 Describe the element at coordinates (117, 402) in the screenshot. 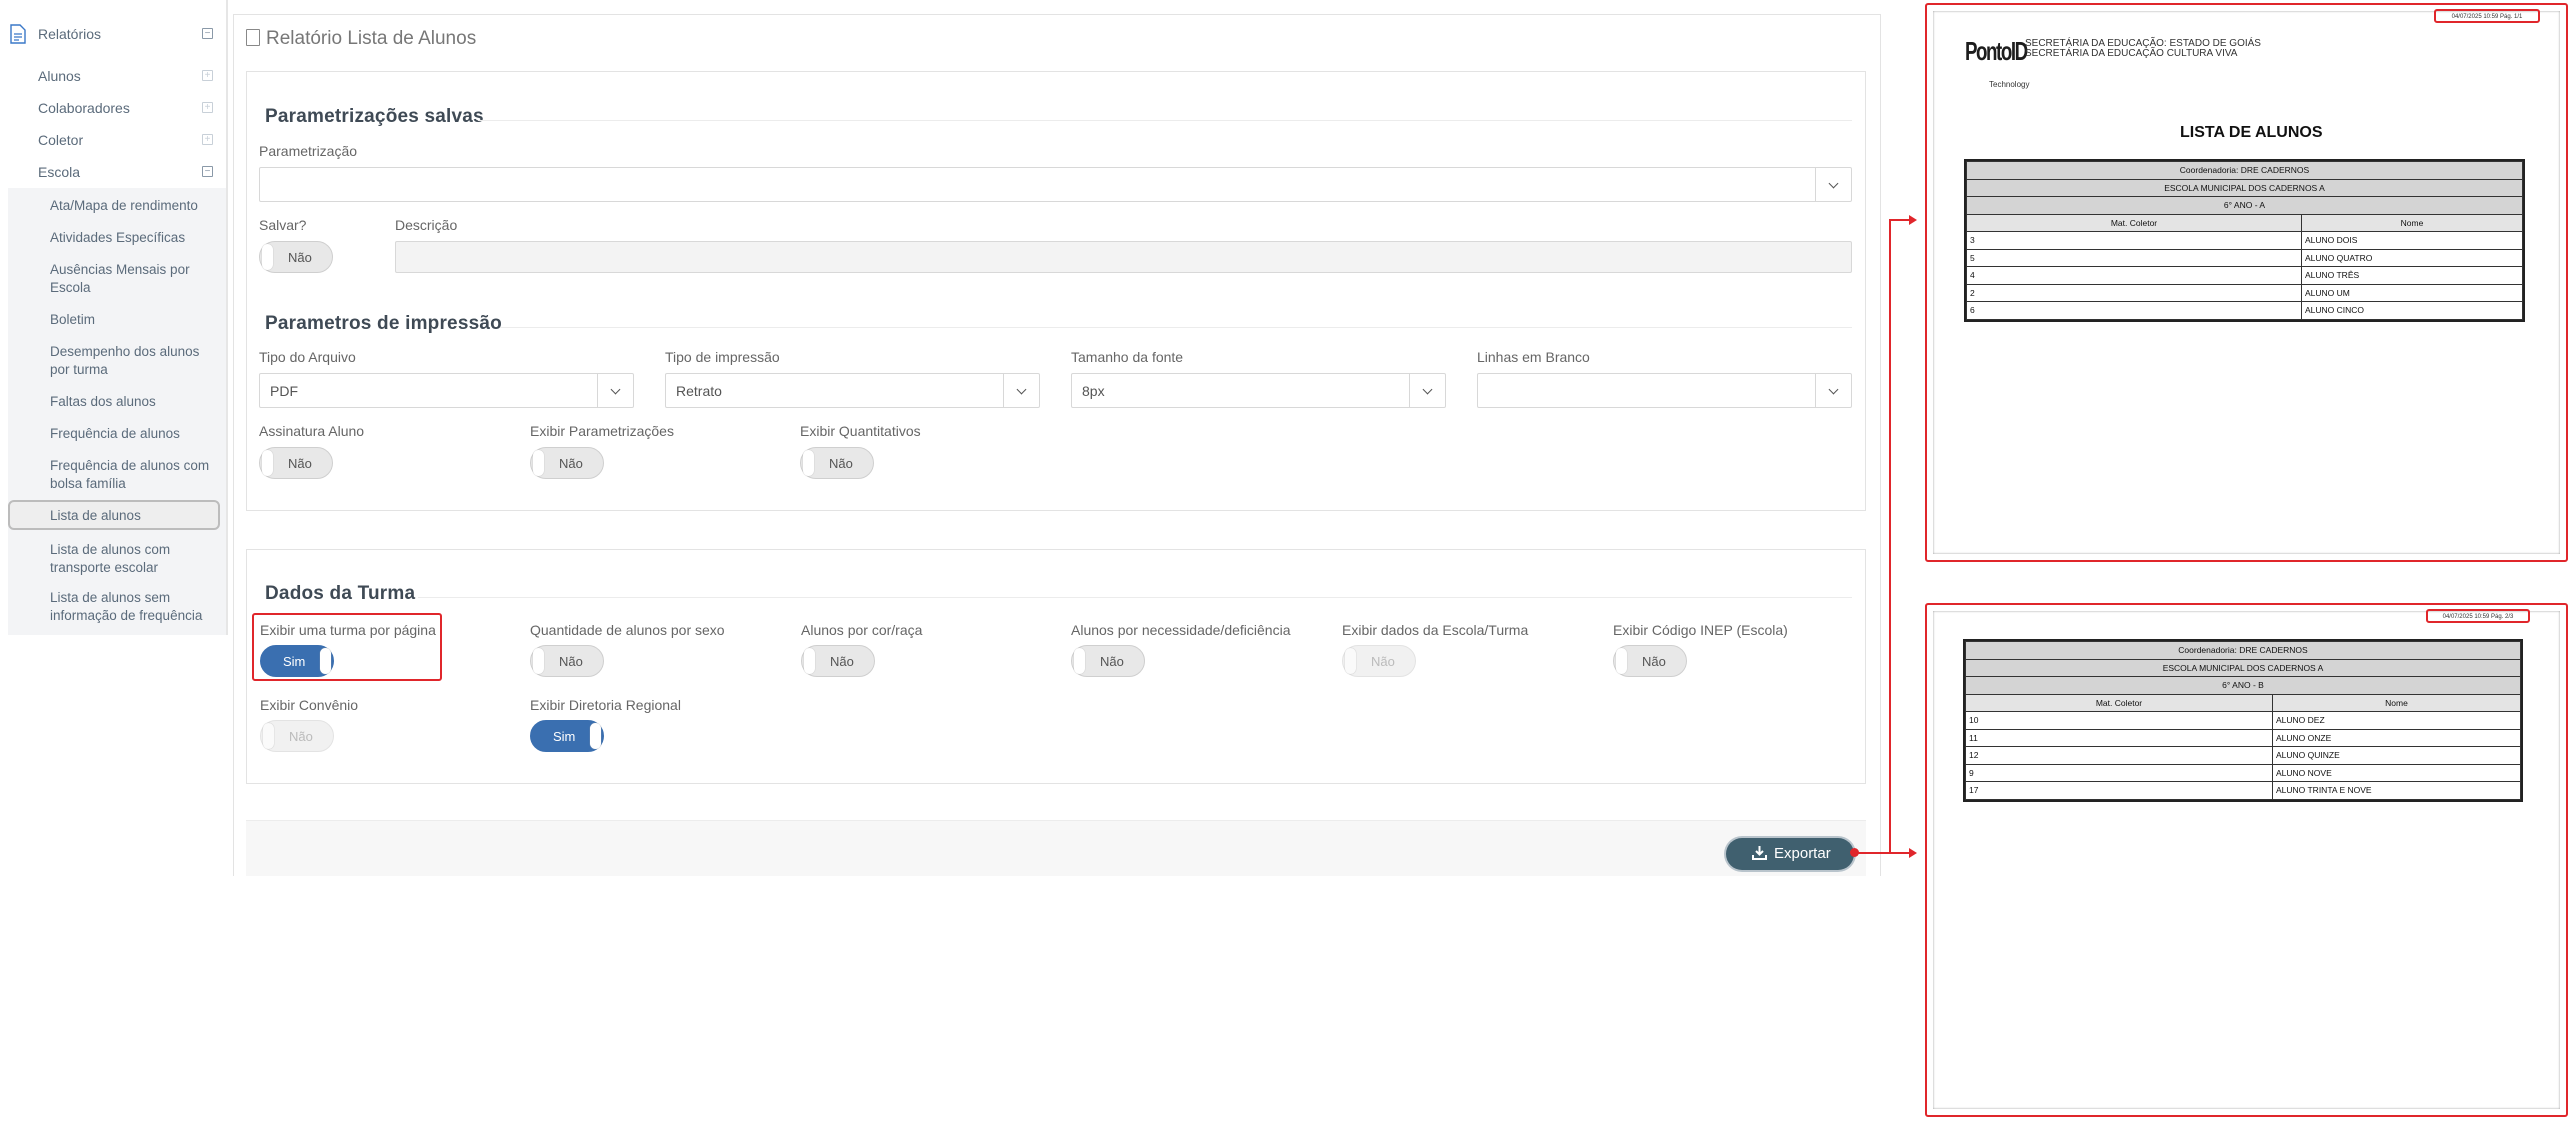

I see `sidebar-subitem: Faltas dos alunos` at that location.